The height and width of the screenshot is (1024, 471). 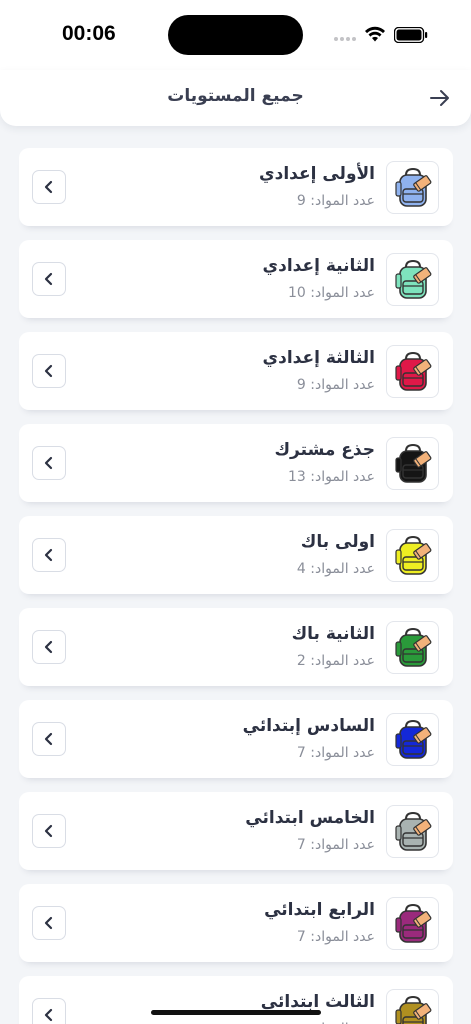 What do you see at coordinates (245, 187) in the screenshot?
I see `level-text: الأولى إعدادي عدد المواد: 9` at bounding box center [245, 187].